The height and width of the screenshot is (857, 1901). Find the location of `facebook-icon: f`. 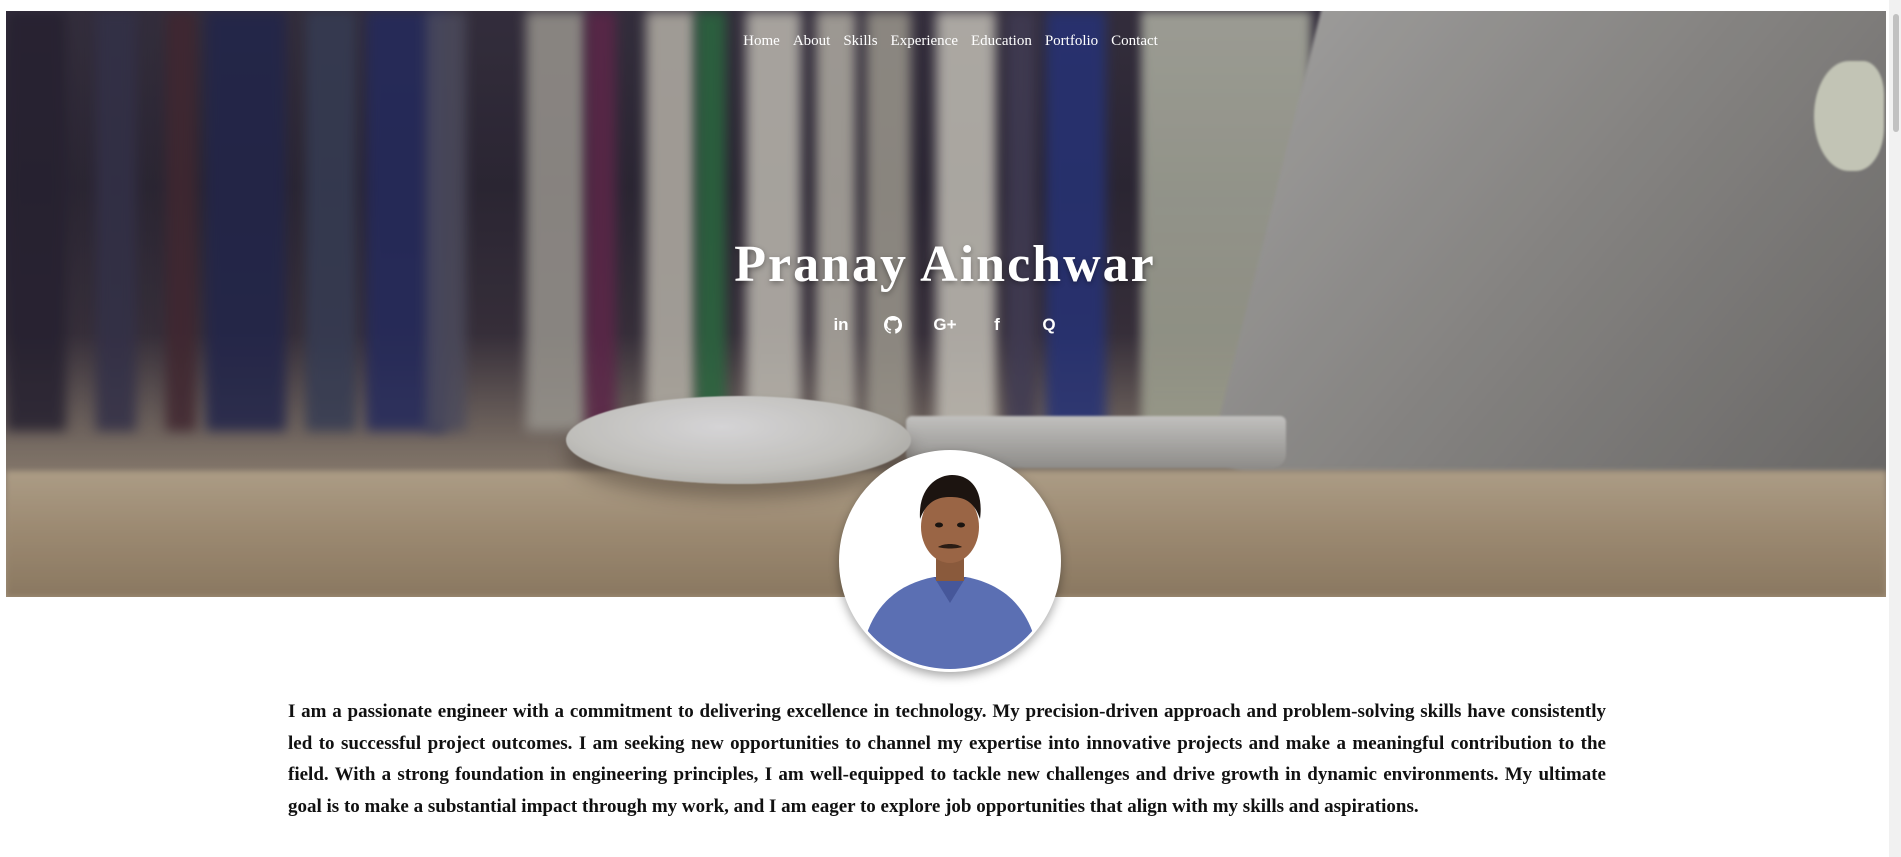

facebook-icon: f is located at coordinates (997, 325).